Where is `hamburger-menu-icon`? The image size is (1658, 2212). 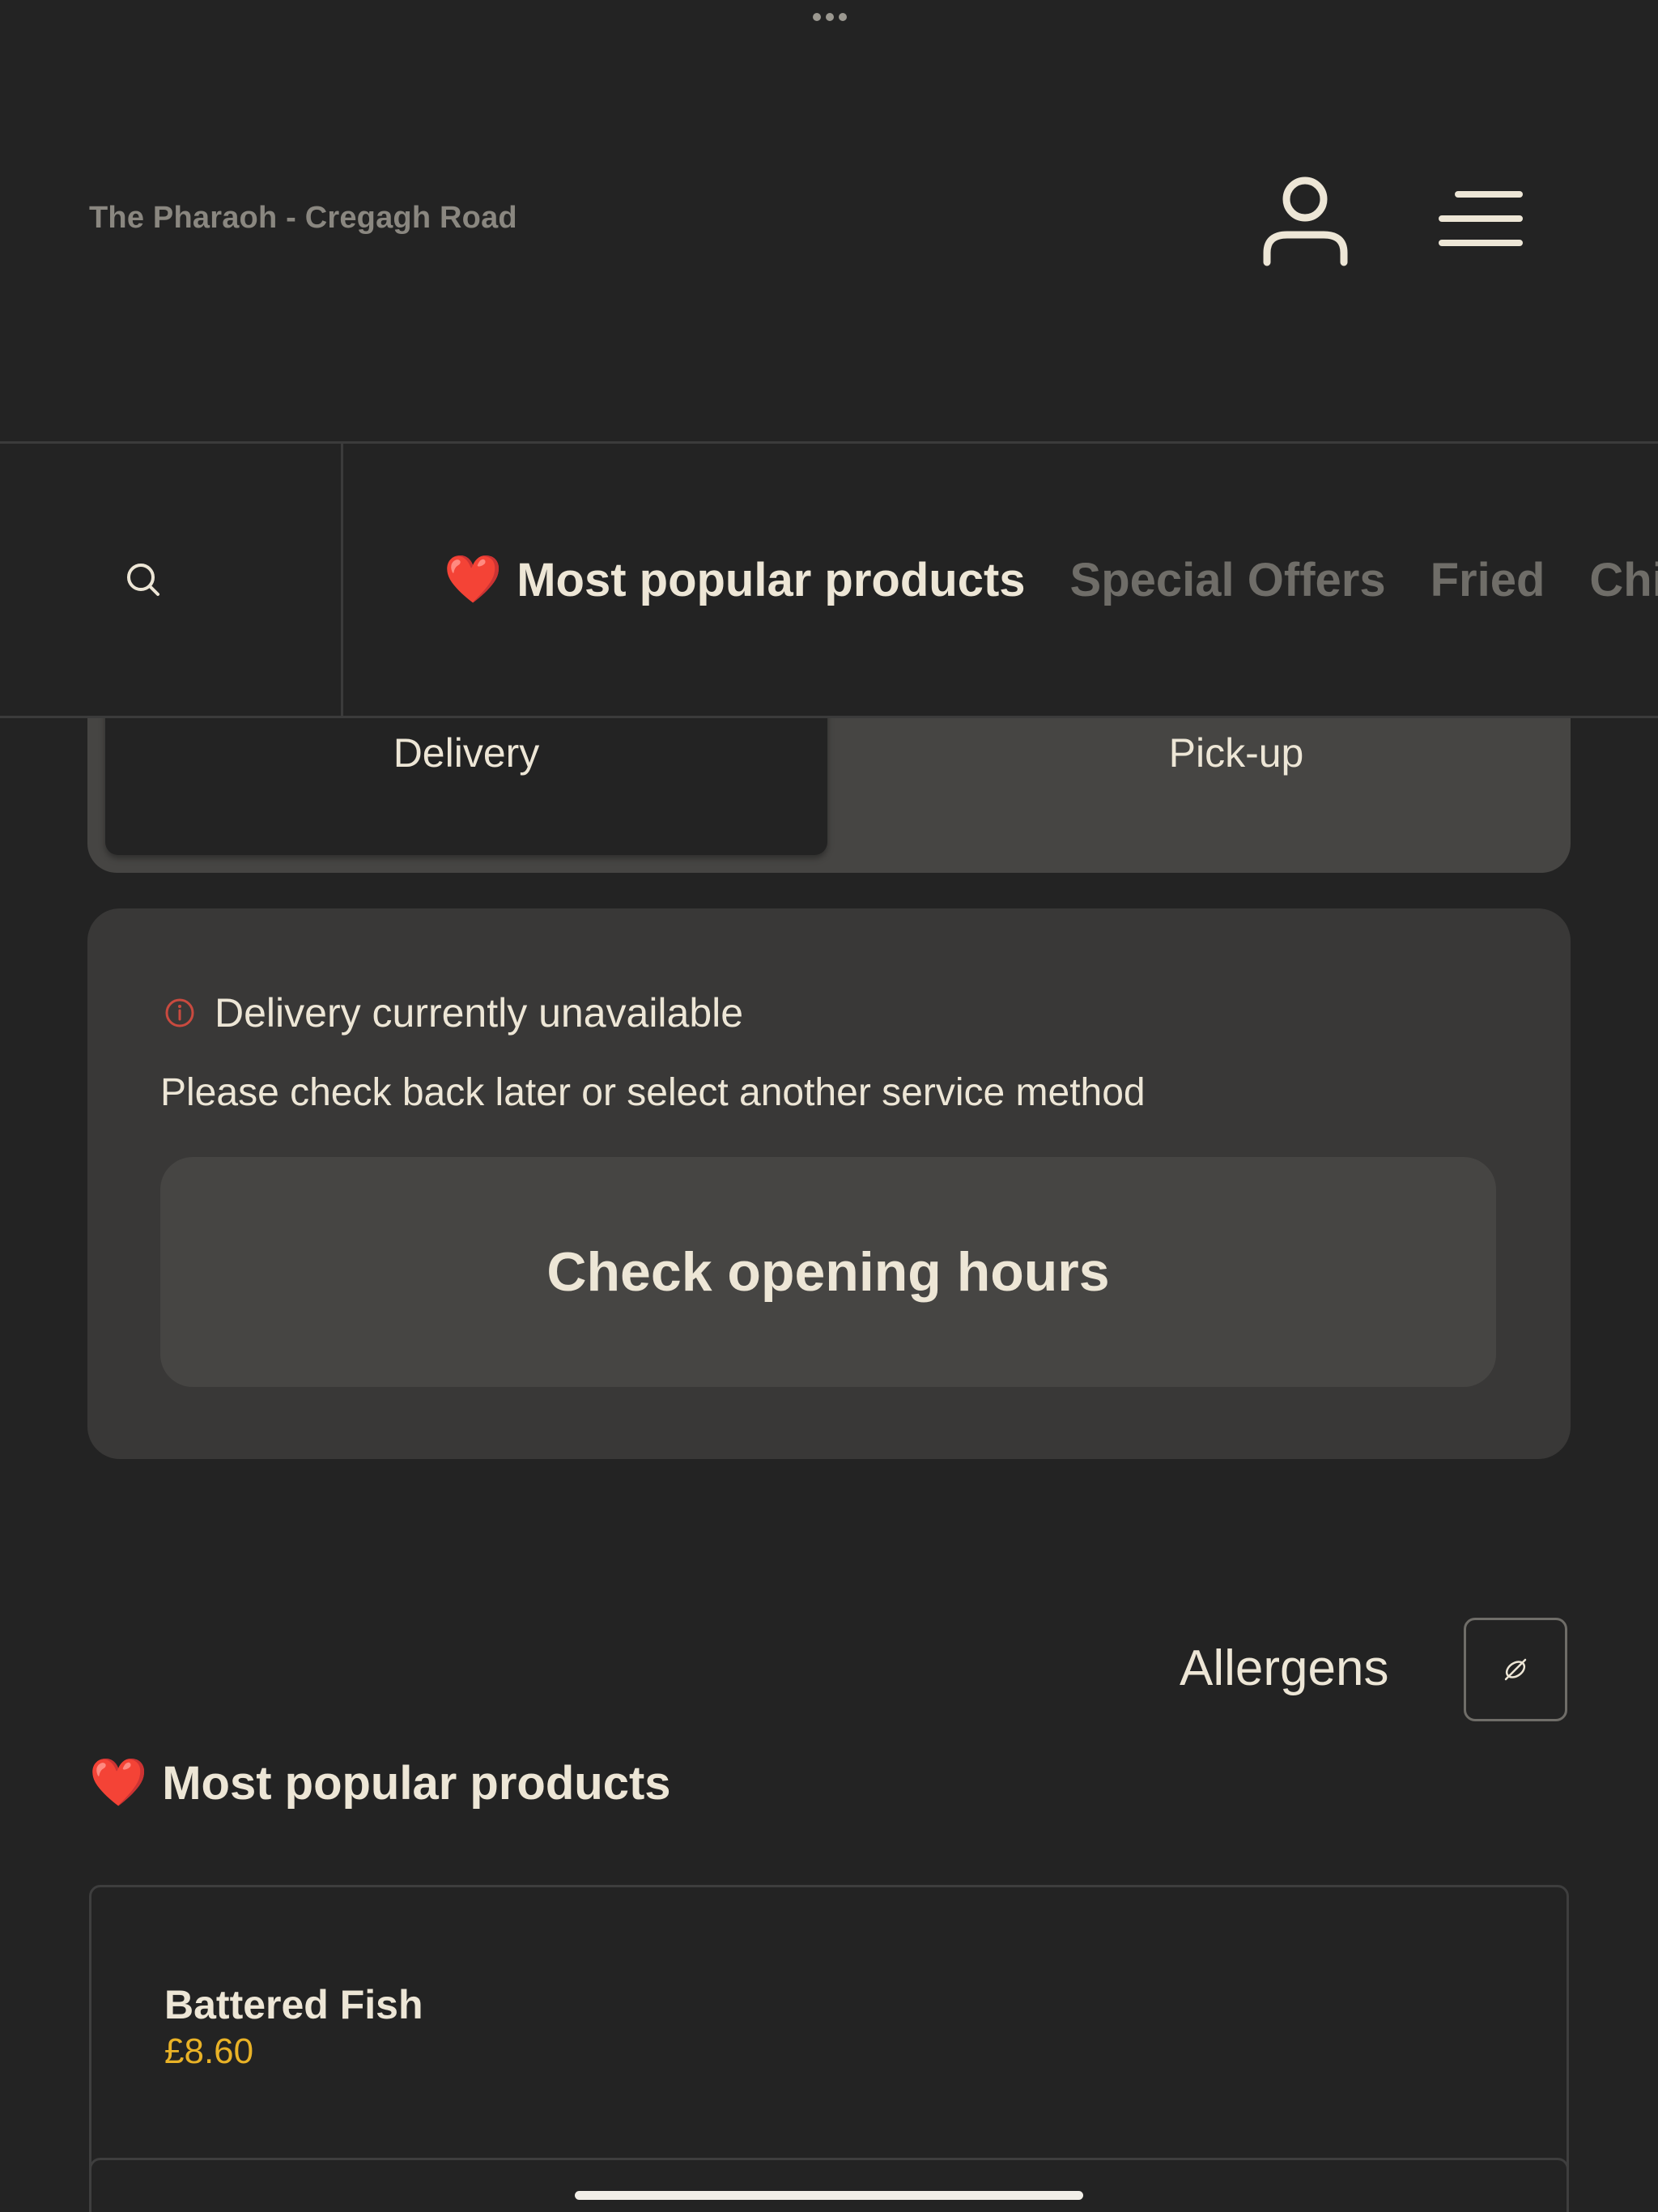
hamburger-menu-icon is located at coordinates (1481, 219).